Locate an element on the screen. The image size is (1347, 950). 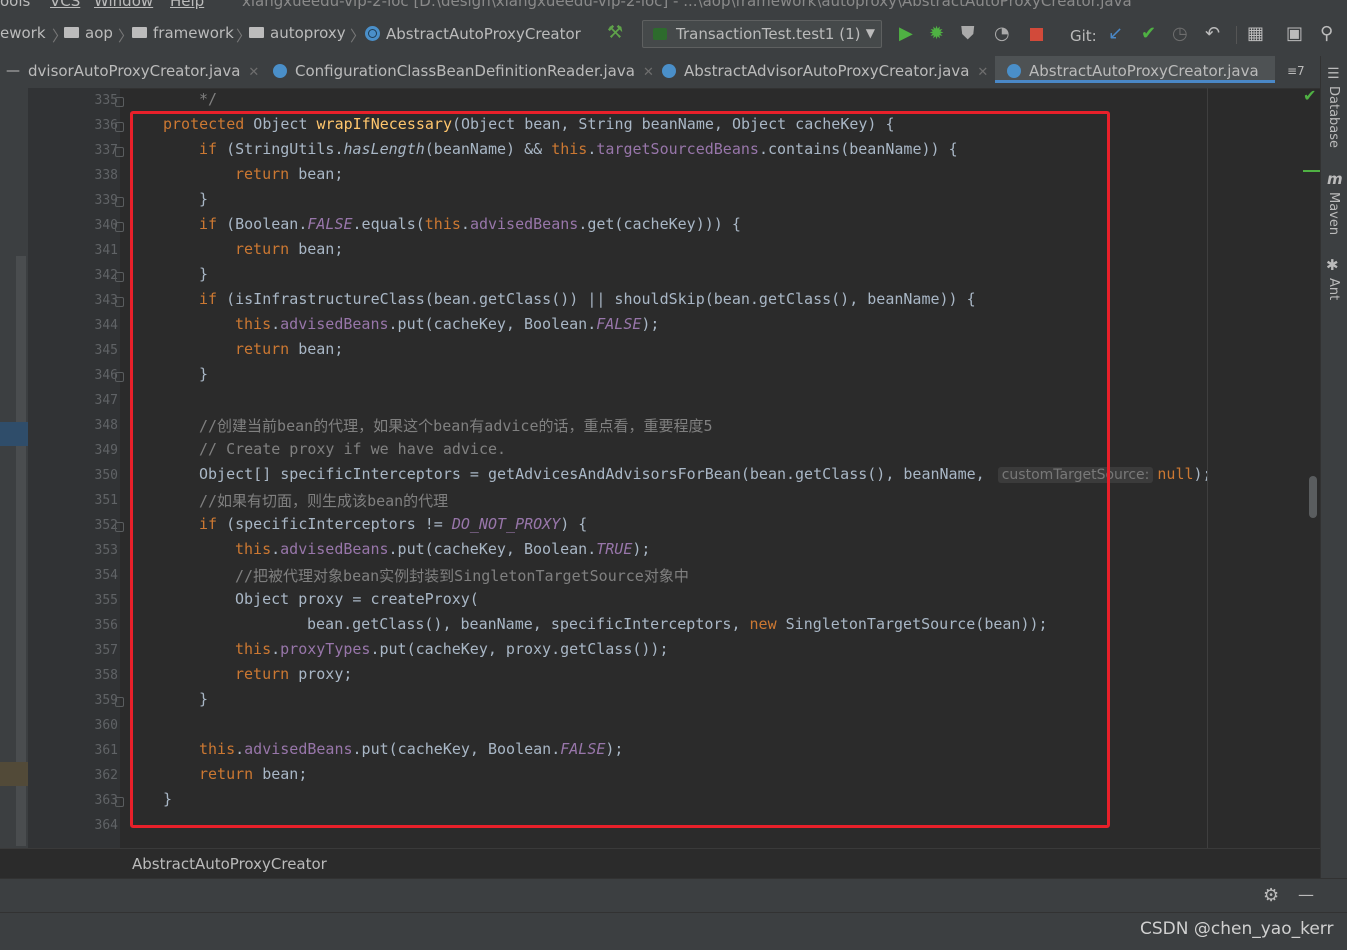
tab-label: AbstractAdvisorAutoProxyCreator.java is located at coordinates (827, 71).